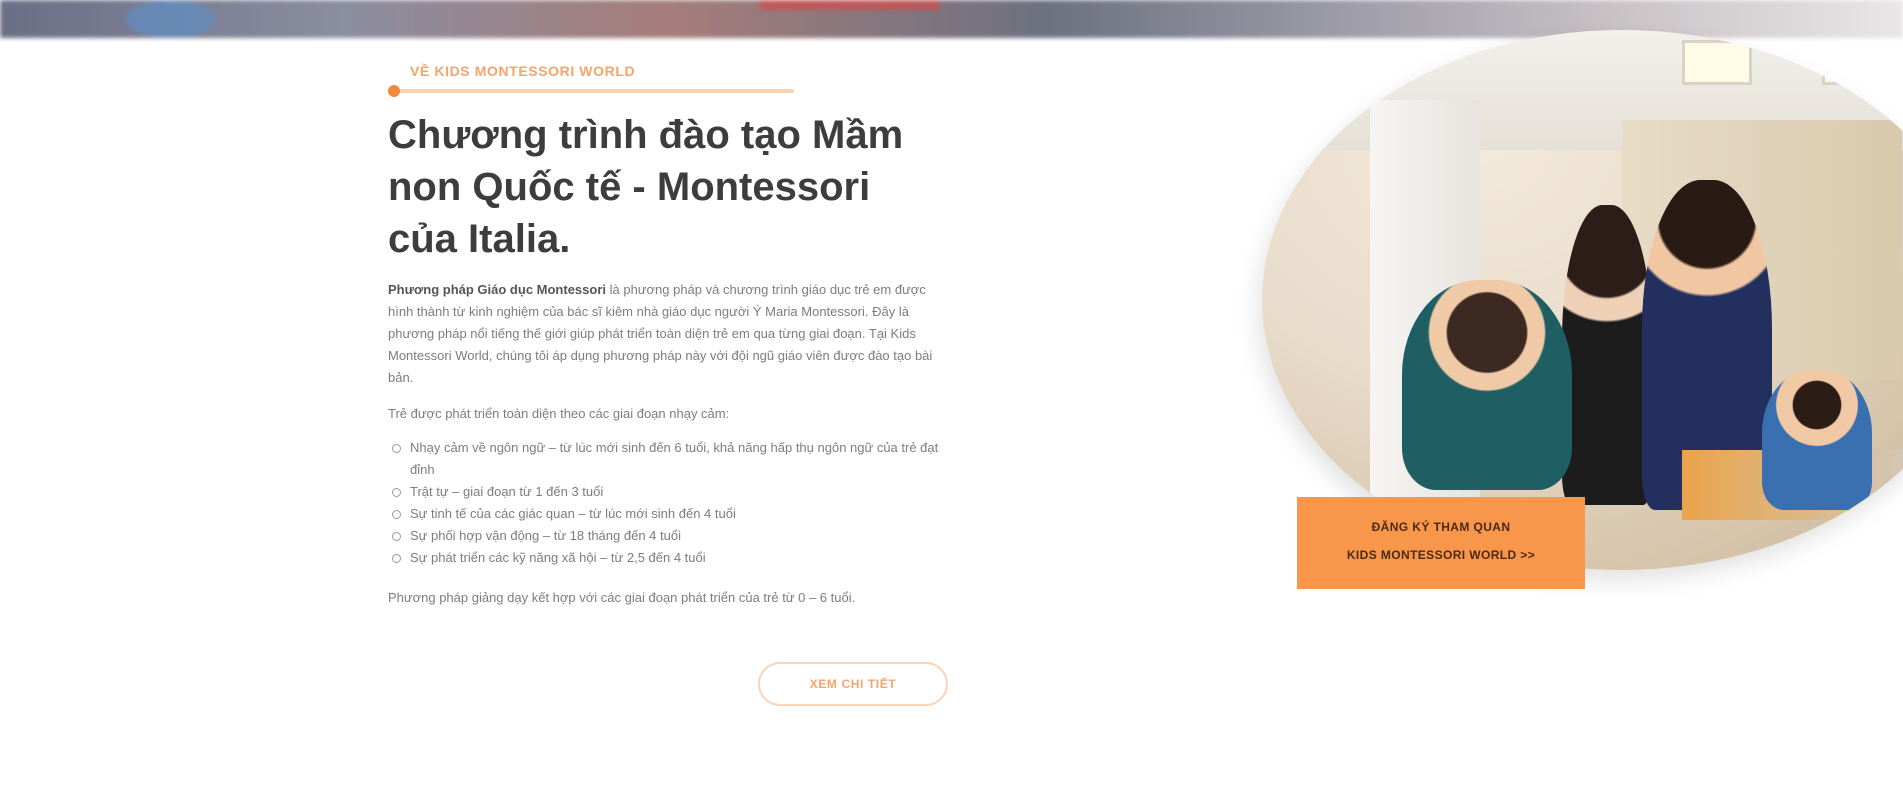  What do you see at coordinates (1441, 527) in the screenshot?
I see `caption-line-1: Đăng ký tham quan` at bounding box center [1441, 527].